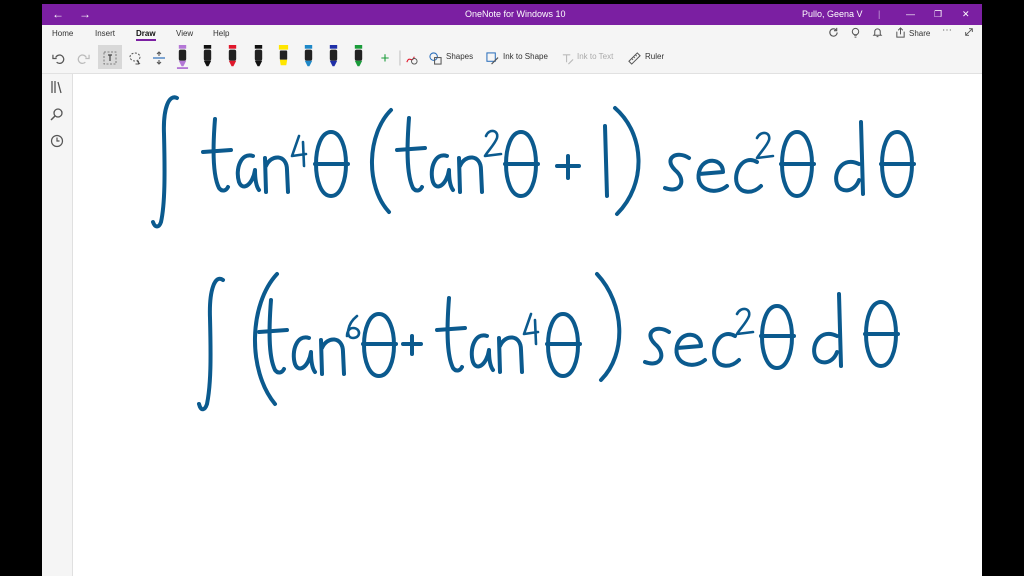 This screenshot has height=576, width=1024. Describe the element at coordinates (57, 141) in the screenshot. I see `clock-icon` at that location.